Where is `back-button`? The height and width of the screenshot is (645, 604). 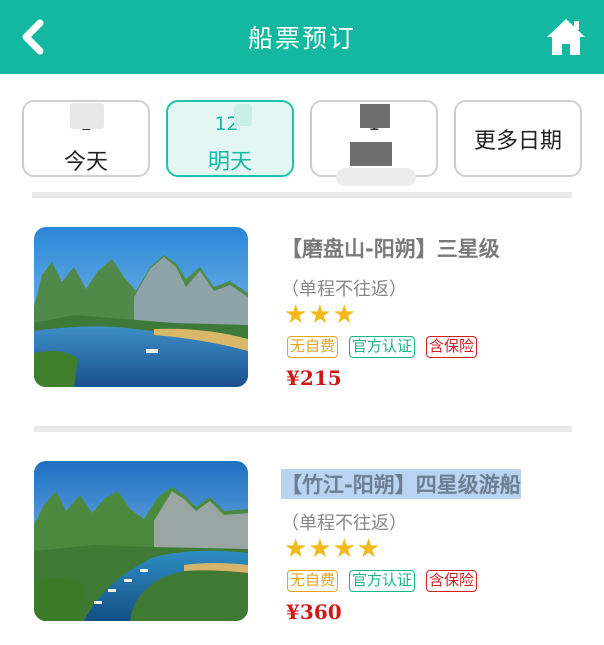
back-button is located at coordinates (34, 37).